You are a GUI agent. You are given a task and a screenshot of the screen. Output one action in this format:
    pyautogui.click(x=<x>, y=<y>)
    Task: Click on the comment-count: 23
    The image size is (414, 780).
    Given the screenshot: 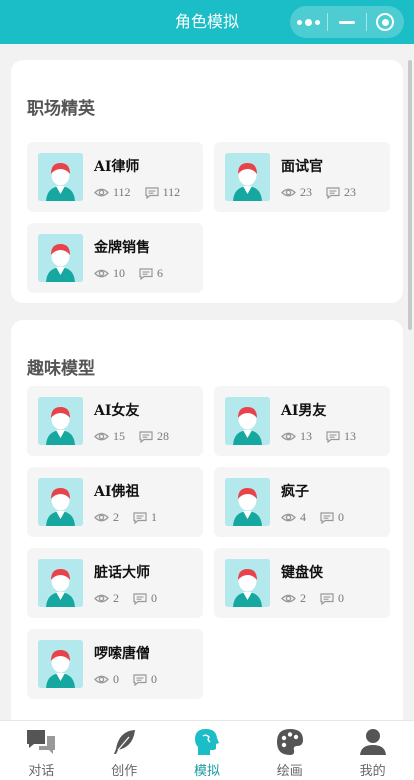 What is the action you would take?
    pyautogui.click(x=350, y=192)
    